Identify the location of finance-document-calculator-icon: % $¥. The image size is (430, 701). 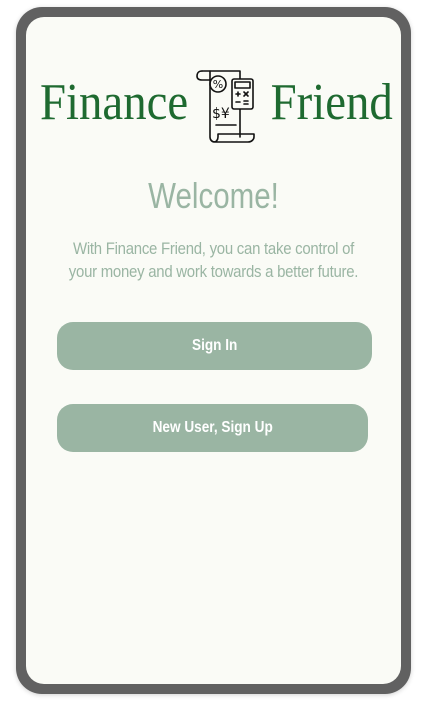
(227, 105).